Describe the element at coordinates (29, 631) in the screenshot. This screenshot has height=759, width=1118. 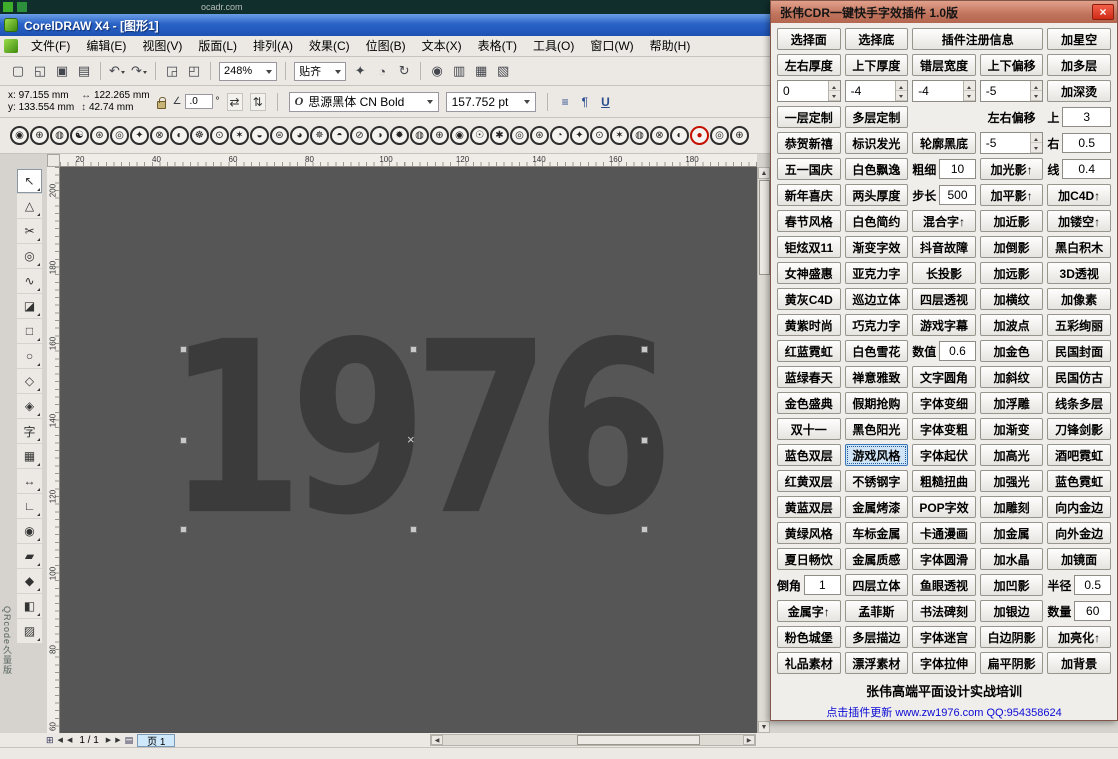
I see `interactive-fill-tool: ▨` at that location.